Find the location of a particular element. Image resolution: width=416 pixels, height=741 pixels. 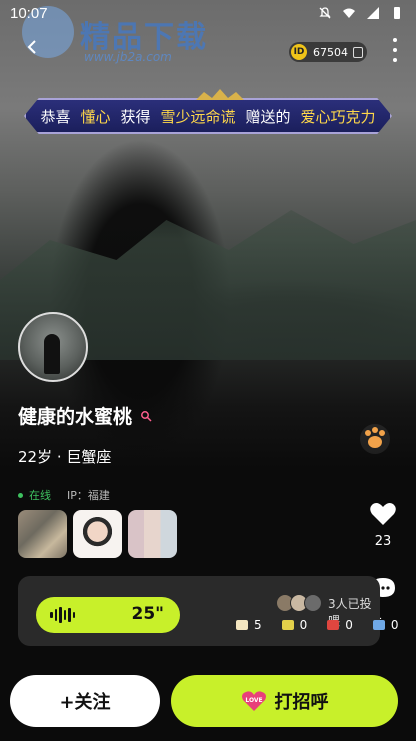

crown-gift-icon is located at coordinates (287, 625).